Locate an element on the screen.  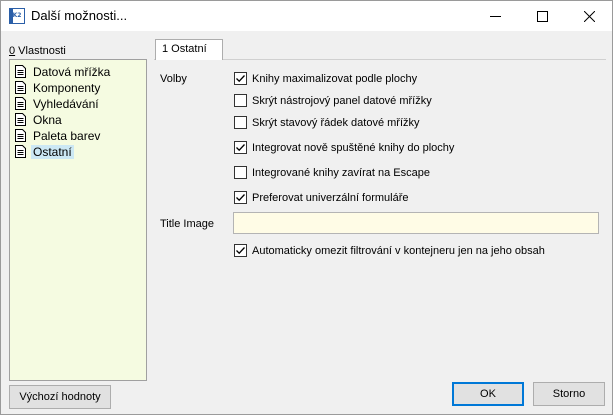
tree-item-label: Paleta barev is located at coordinates (67, 136).